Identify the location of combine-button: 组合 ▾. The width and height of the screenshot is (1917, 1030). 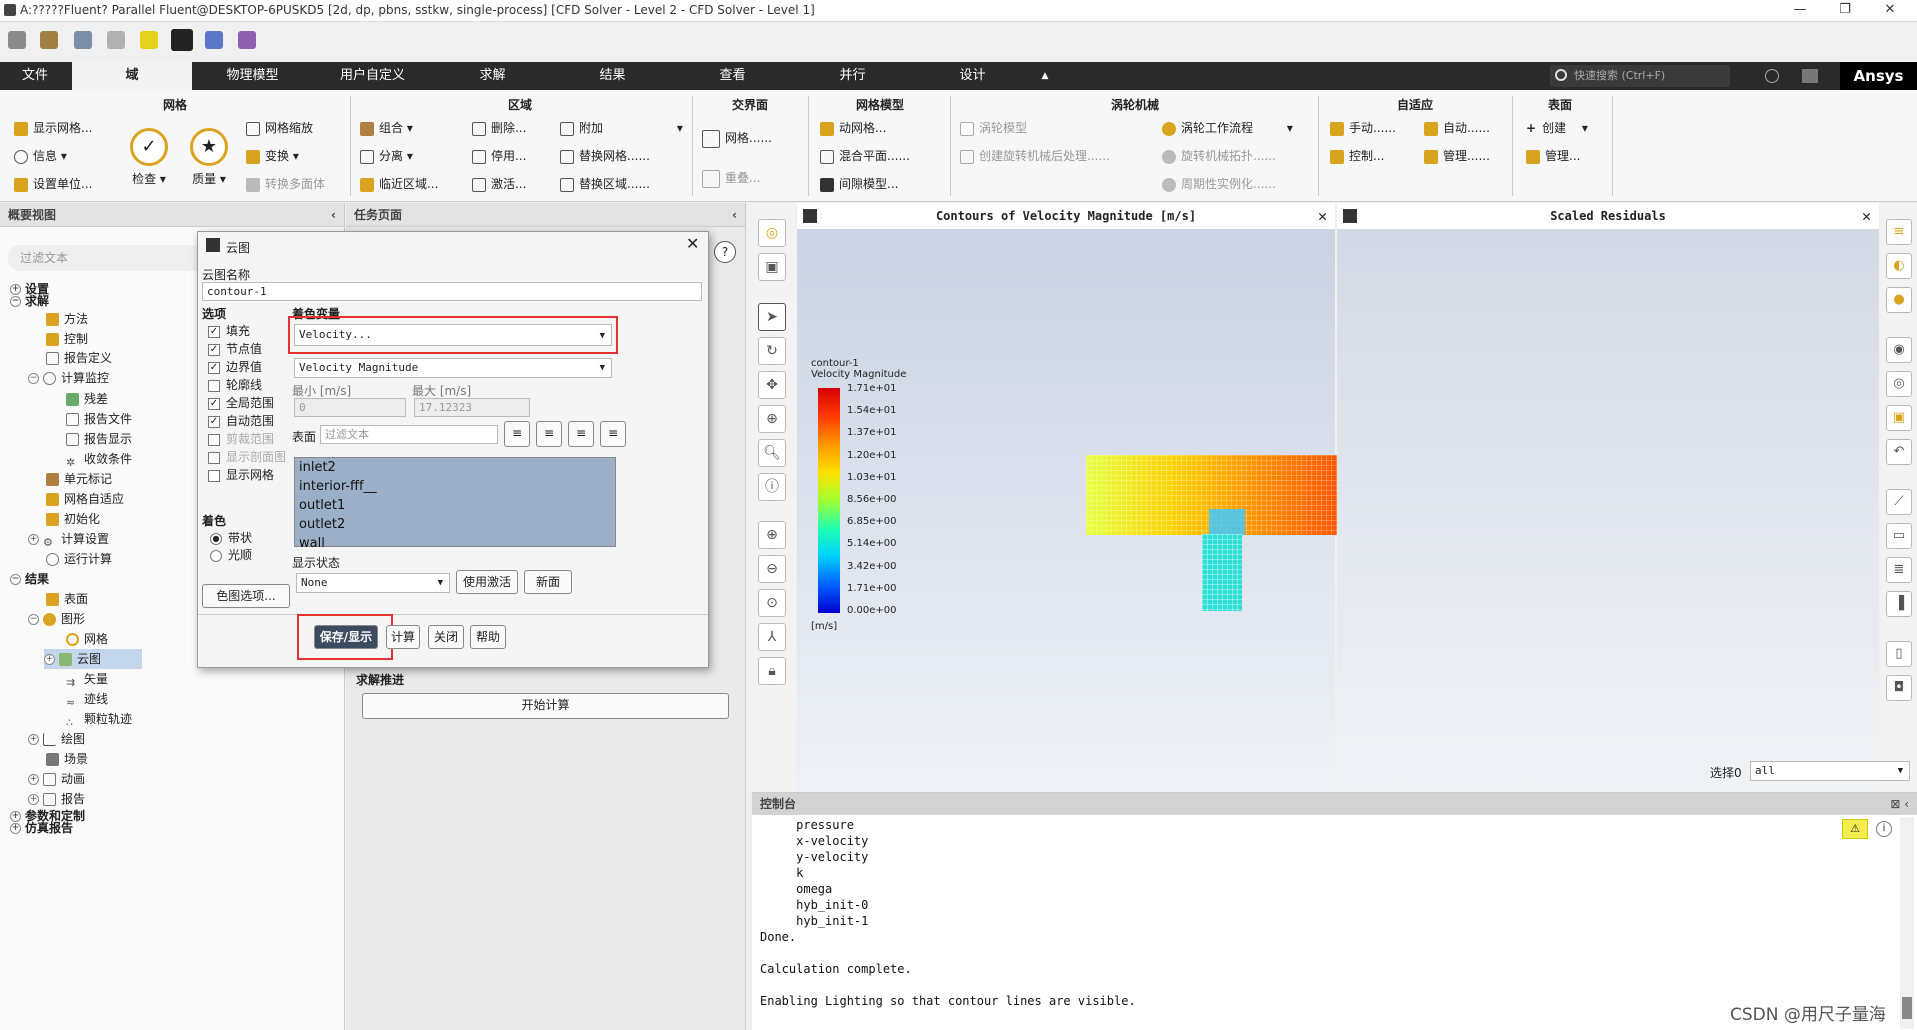
(386, 128).